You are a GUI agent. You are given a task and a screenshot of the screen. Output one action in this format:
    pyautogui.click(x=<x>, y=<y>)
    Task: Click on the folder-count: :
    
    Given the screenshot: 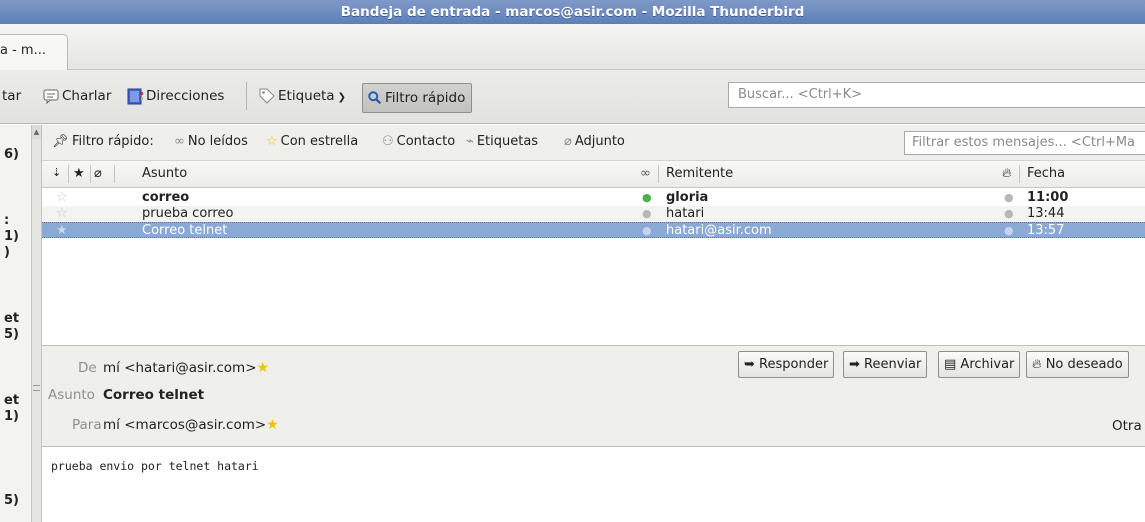 What is the action you would take?
    pyautogui.click(x=6, y=220)
    